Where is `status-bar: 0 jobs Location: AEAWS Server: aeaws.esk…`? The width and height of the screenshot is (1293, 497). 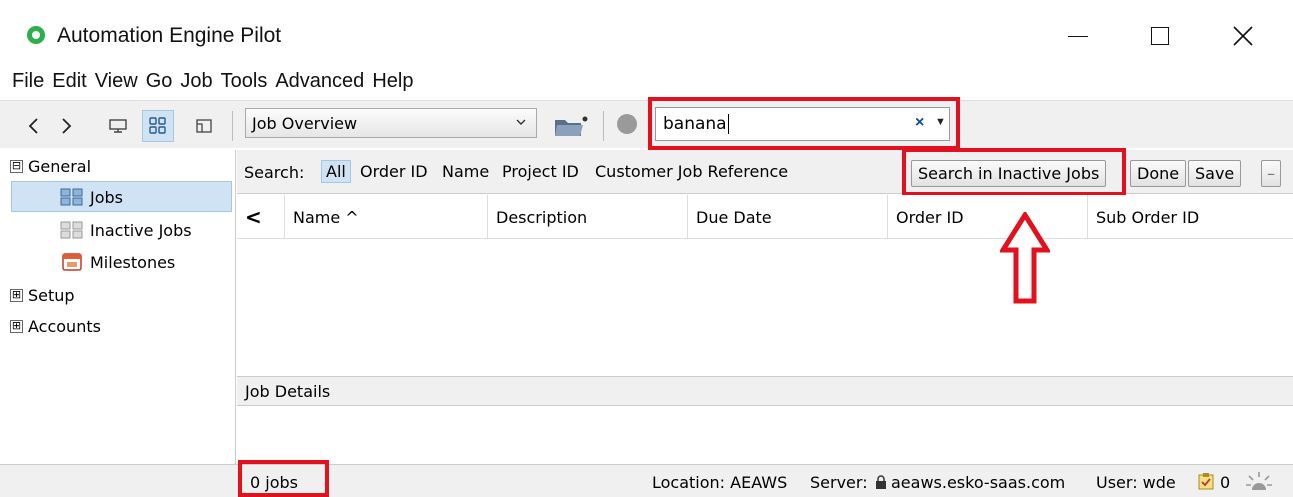 status-bar: 0 jobs Location: AEAWS Server: aeaws.esk… is located at coordinates (646, 480).